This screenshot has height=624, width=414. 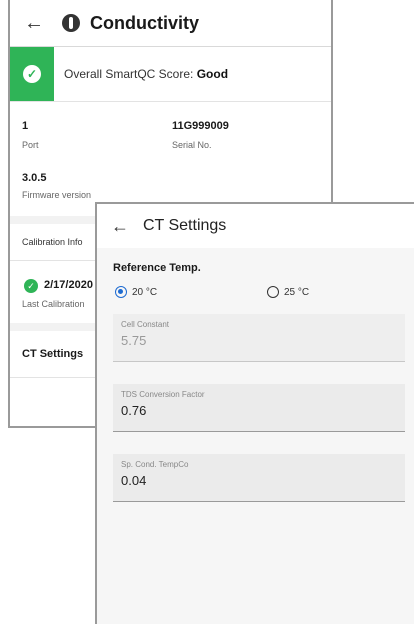 I want to click on calibration-date: 2/17/2020, so click(x=68, y=285).